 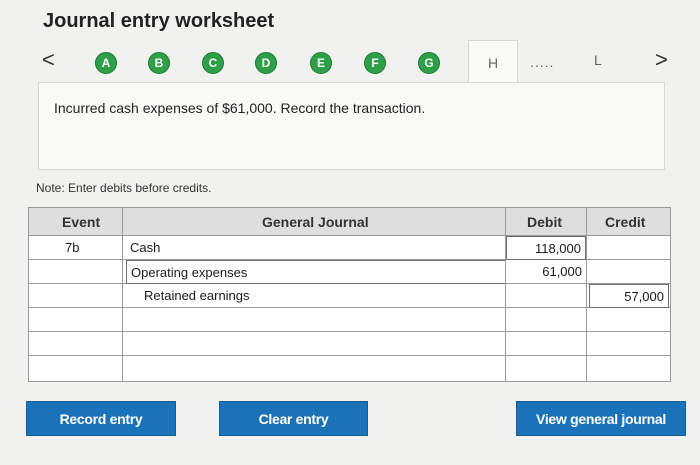 What do you see at coordinates (266, 63) in the screenshot?
I see `step-d-button: D` at bounding box center [266, 63].